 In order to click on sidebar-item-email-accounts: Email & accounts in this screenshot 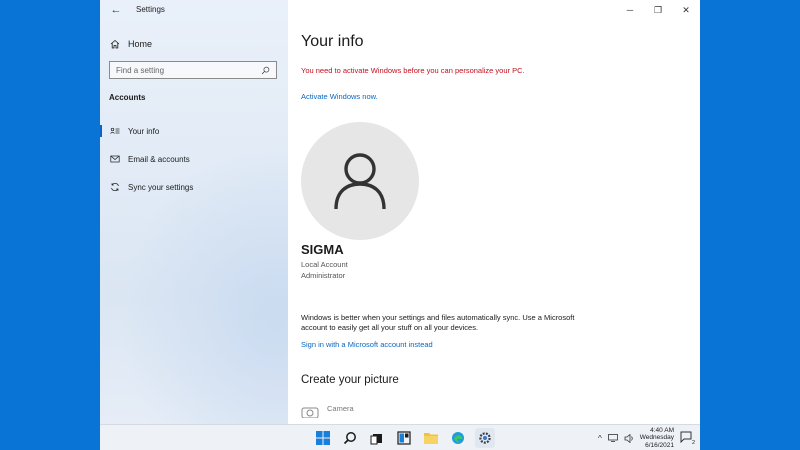, I will do `click(194, 159)`.